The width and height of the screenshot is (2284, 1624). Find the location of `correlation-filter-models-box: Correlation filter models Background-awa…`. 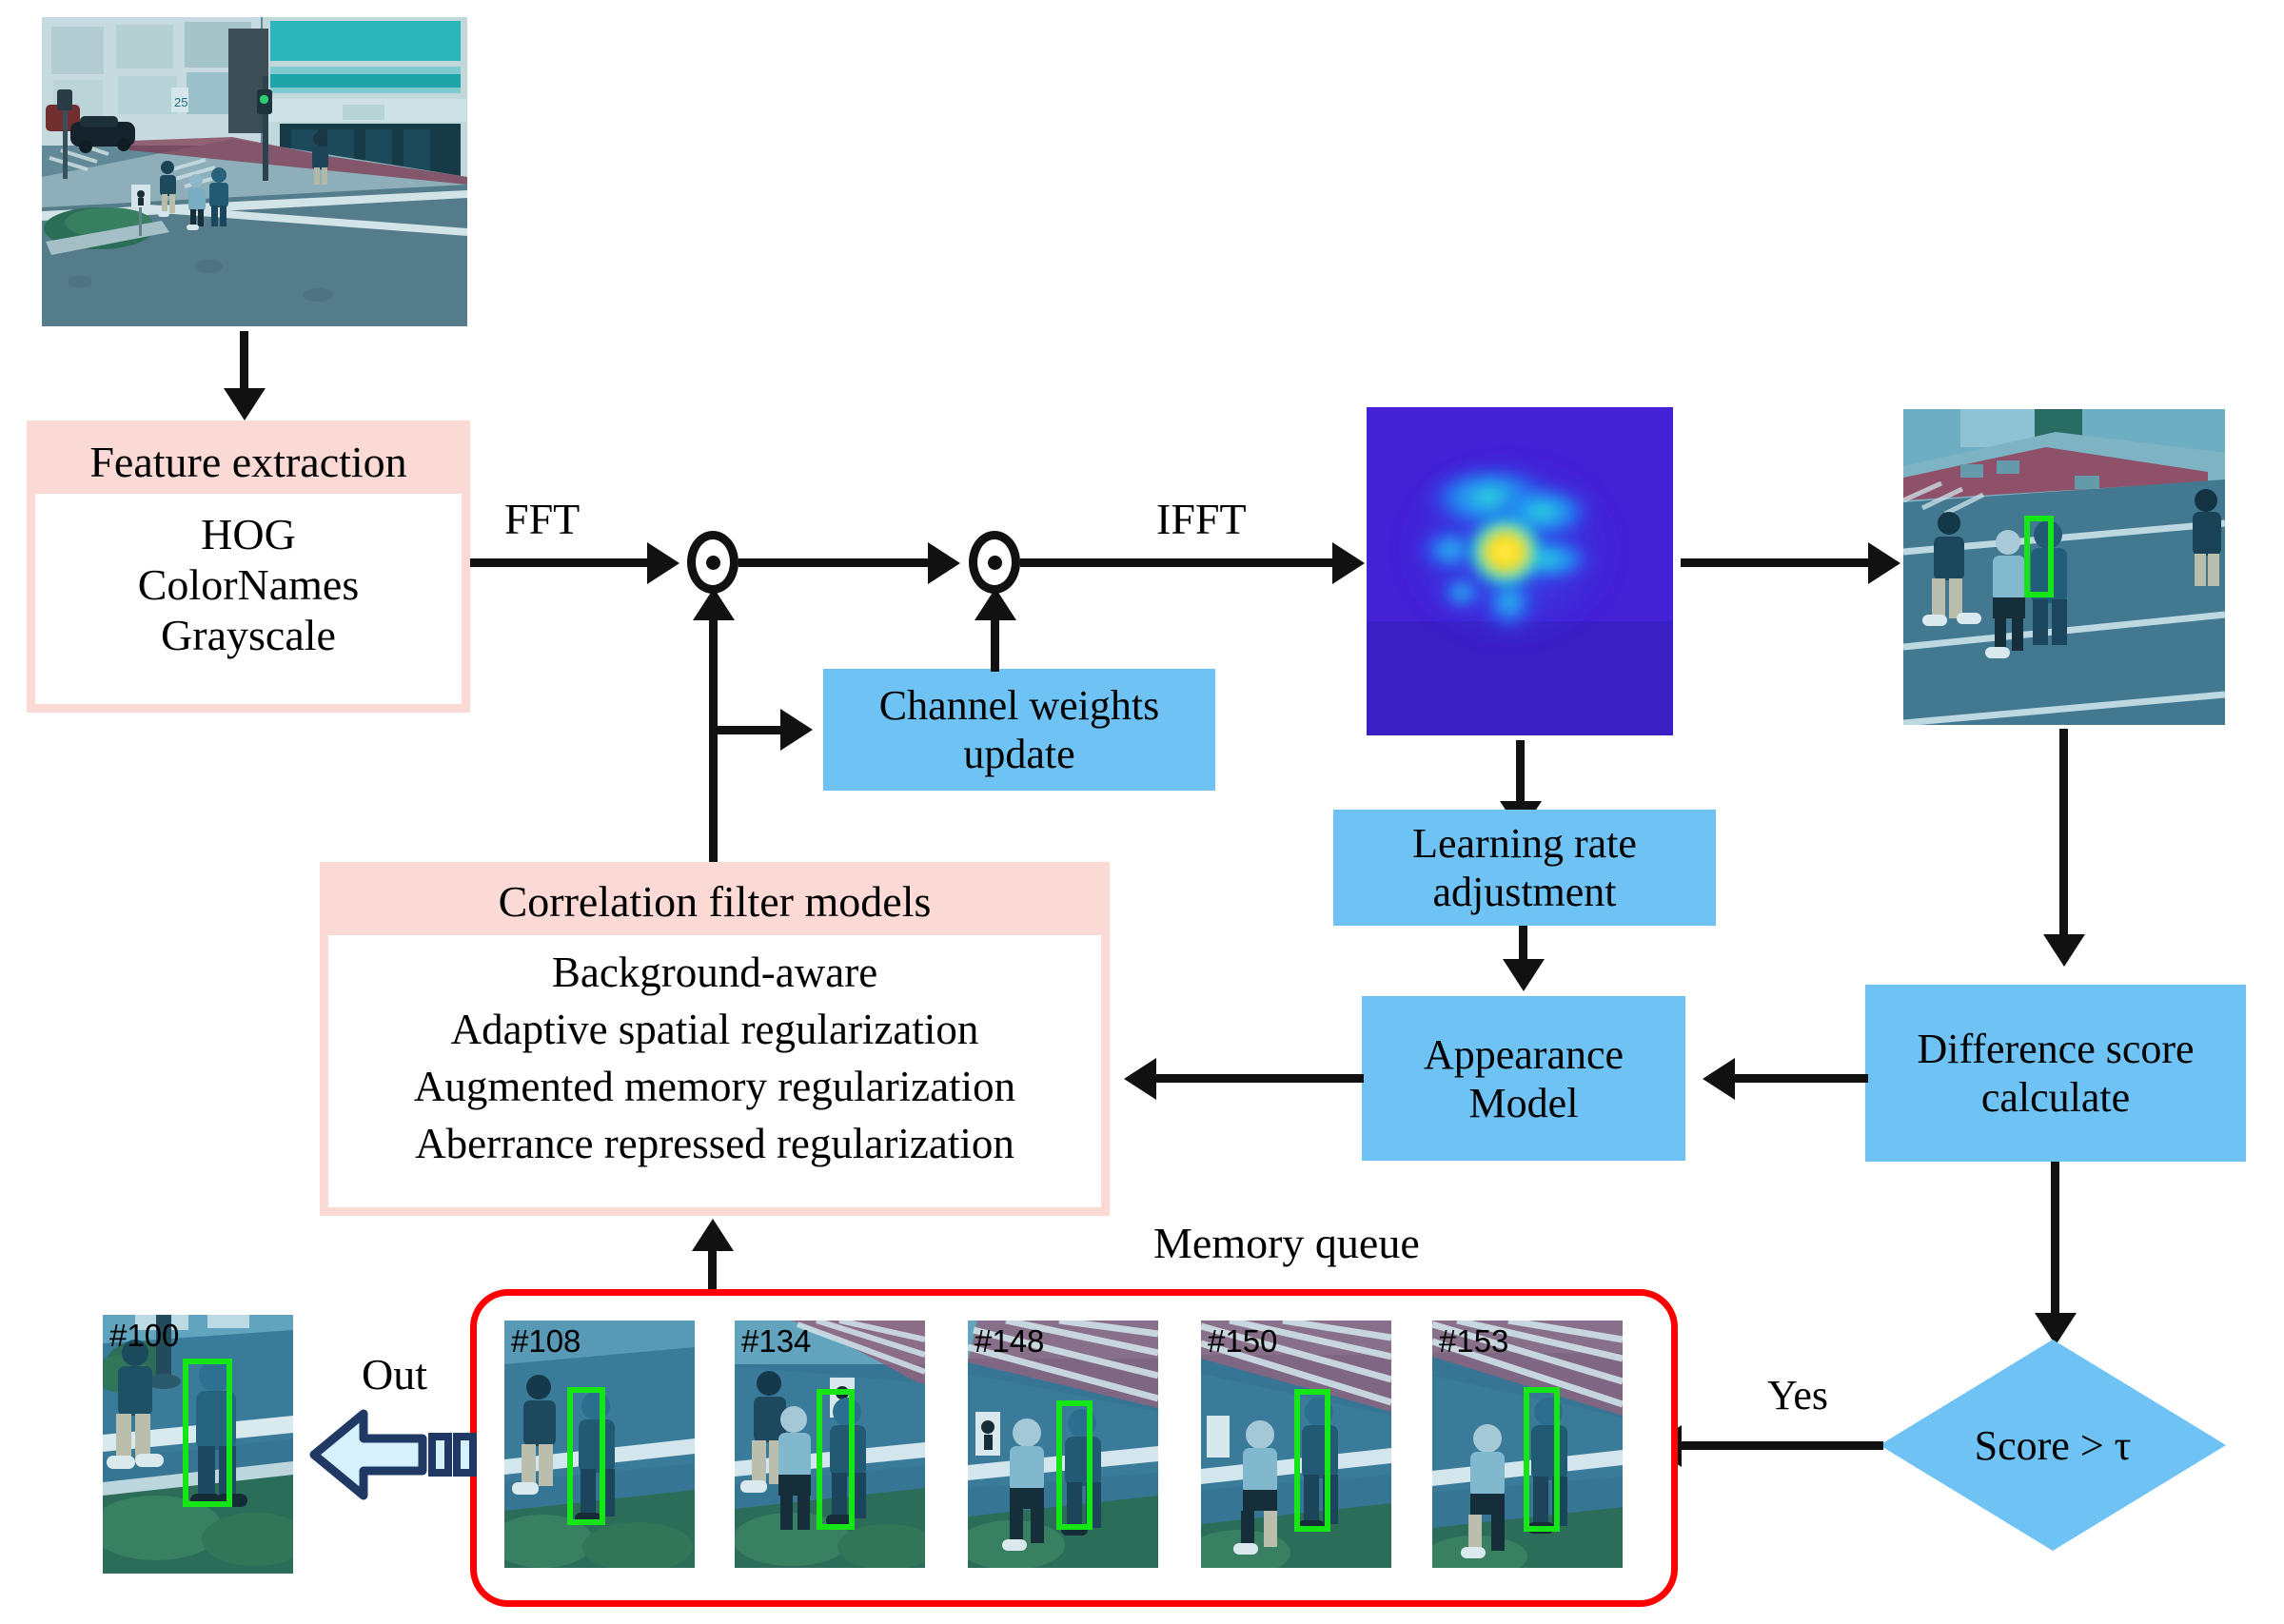

correlation-filter-models-box: Correlation filter models Background-awa… is located at coordinates (715, 1039).